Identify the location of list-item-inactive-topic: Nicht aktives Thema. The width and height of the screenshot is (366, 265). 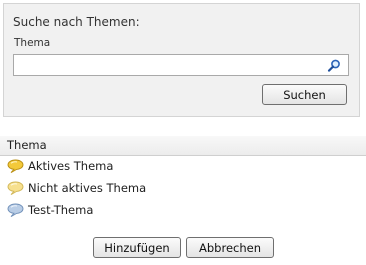
(183, 189).